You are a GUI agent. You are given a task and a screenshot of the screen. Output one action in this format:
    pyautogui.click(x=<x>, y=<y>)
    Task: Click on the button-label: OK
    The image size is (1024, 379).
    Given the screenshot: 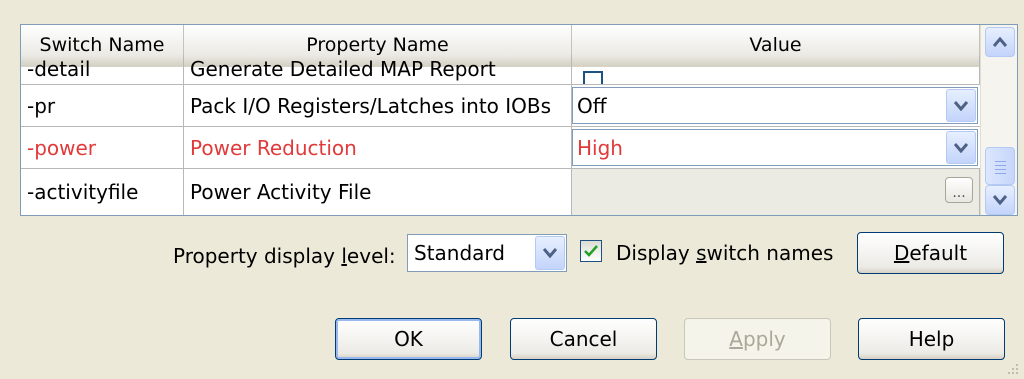 What is the action you would take?
    pyautogui.click(x=408, y=339)
    